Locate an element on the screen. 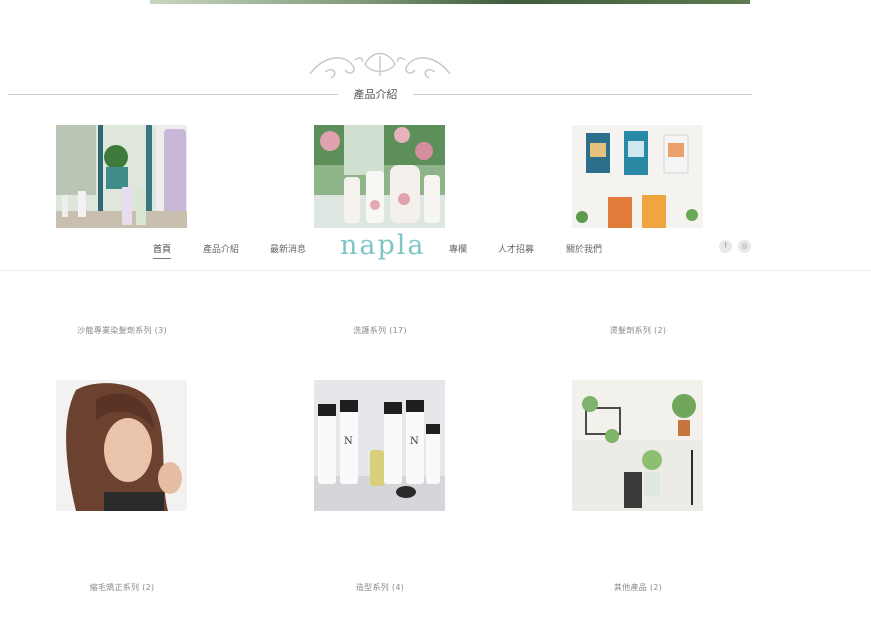 This screenshot has width=871, height=628. product-caption: 其他產品 (2) is located at coordinates (638, 587).